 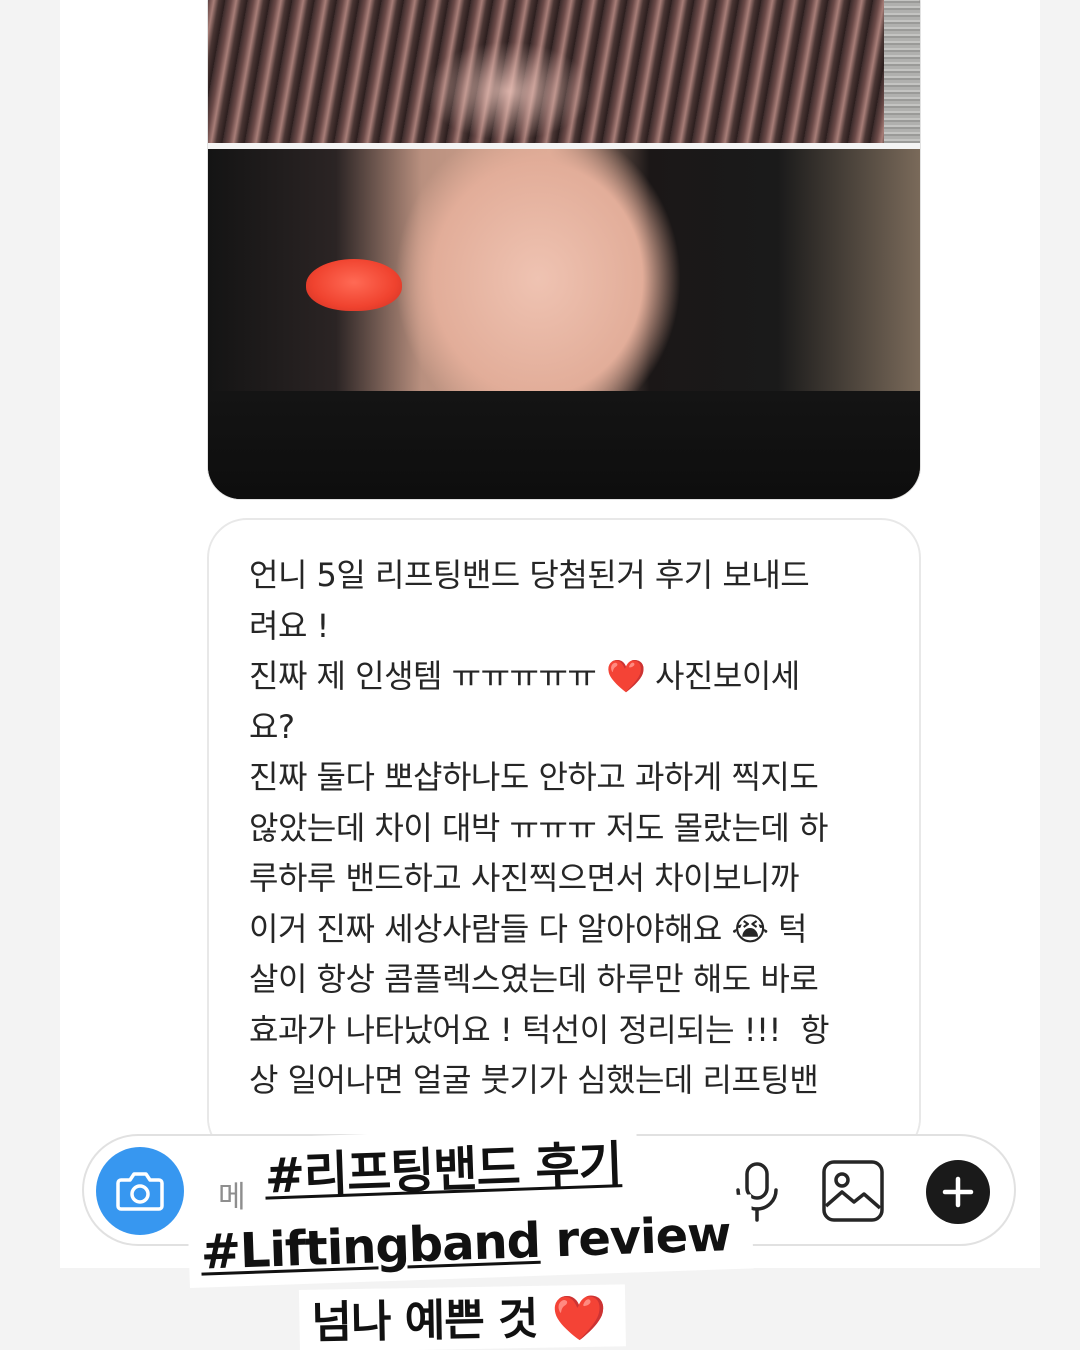 What do you see at coordinates (579, 1318) in the screenshot?
I see `heart-emoji-icon: ❤️` at bounding box center [579, 1318].